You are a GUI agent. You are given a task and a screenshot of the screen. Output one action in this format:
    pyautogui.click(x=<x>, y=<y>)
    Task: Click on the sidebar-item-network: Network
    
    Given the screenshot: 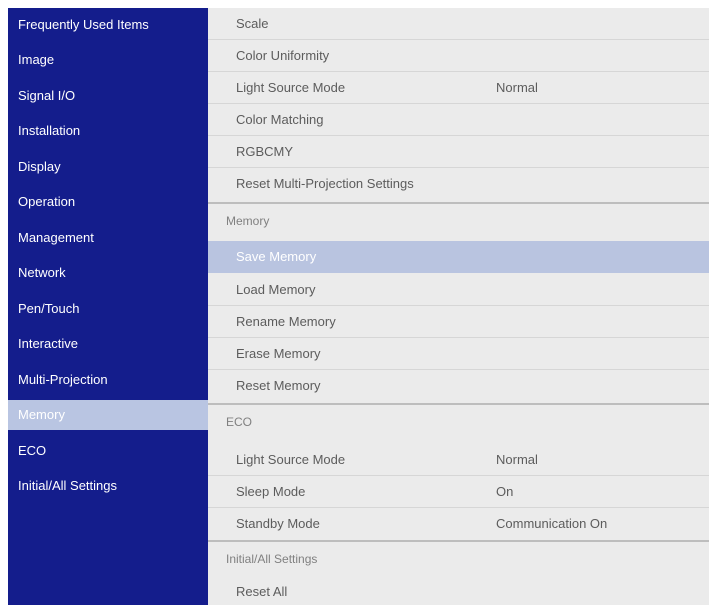 What is the action you would take?
    pyautogui.click(x=108, y=273)
    